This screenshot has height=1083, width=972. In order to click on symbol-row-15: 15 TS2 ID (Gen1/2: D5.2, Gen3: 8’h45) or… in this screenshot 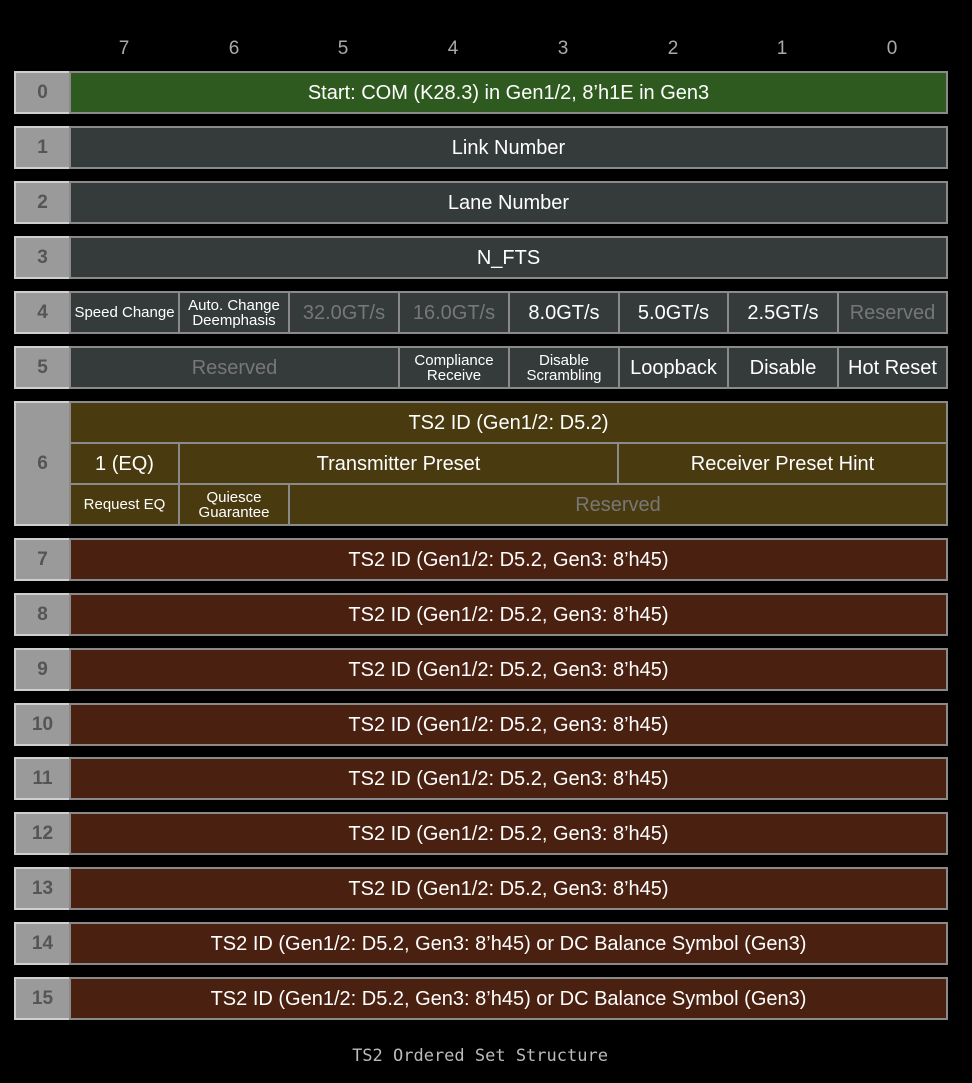, I will do `click(481, 998)`.